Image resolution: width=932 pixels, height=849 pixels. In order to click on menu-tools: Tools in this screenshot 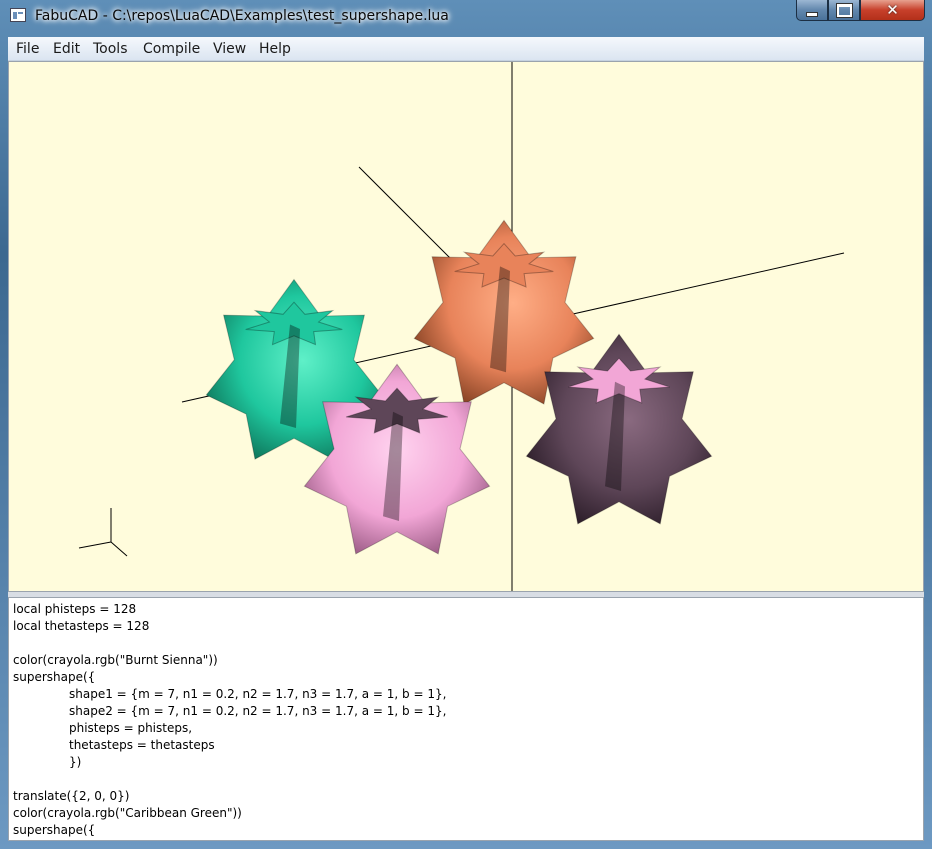, I will do `click(110, 49)`.